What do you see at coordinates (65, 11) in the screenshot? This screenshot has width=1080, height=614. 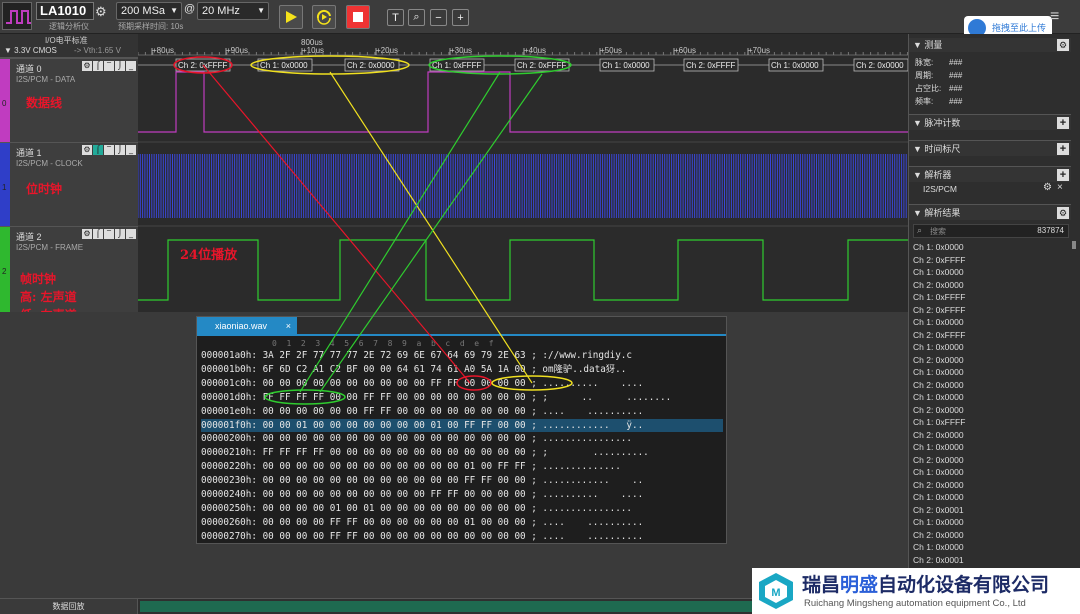 I see `device-name: LA1010` at bounding box center [65, 11].